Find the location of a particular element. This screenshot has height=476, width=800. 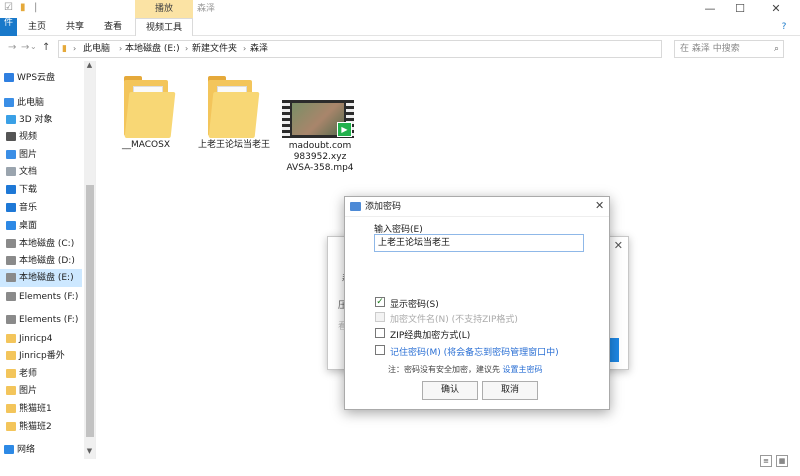

sidebar-item: 老师 is located at coordinates (41, 374).